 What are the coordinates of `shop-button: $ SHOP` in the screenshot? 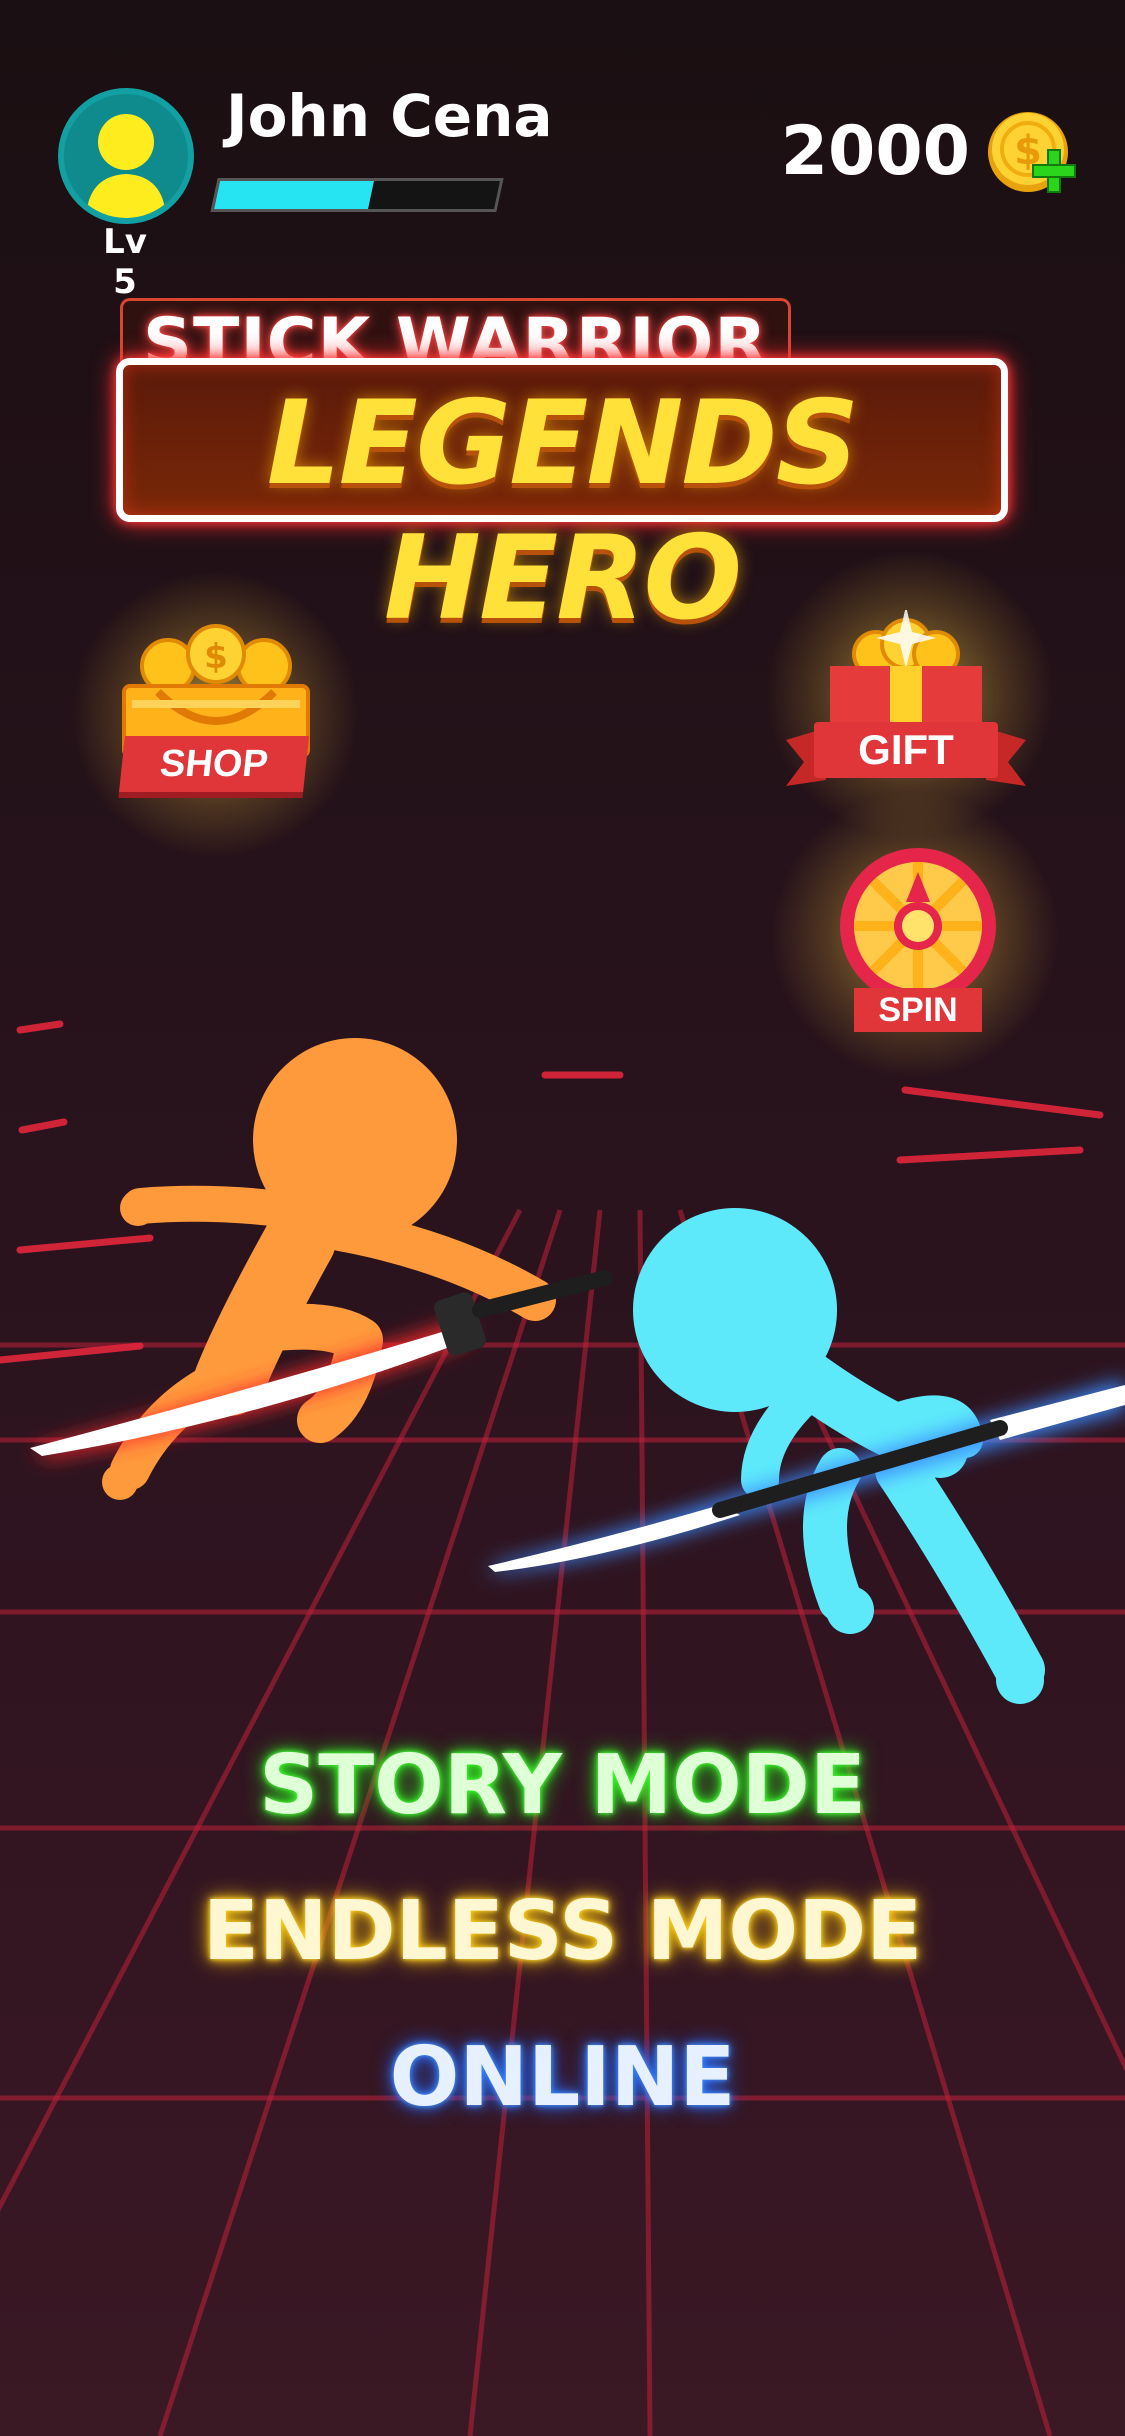 It's located at (216, 708).